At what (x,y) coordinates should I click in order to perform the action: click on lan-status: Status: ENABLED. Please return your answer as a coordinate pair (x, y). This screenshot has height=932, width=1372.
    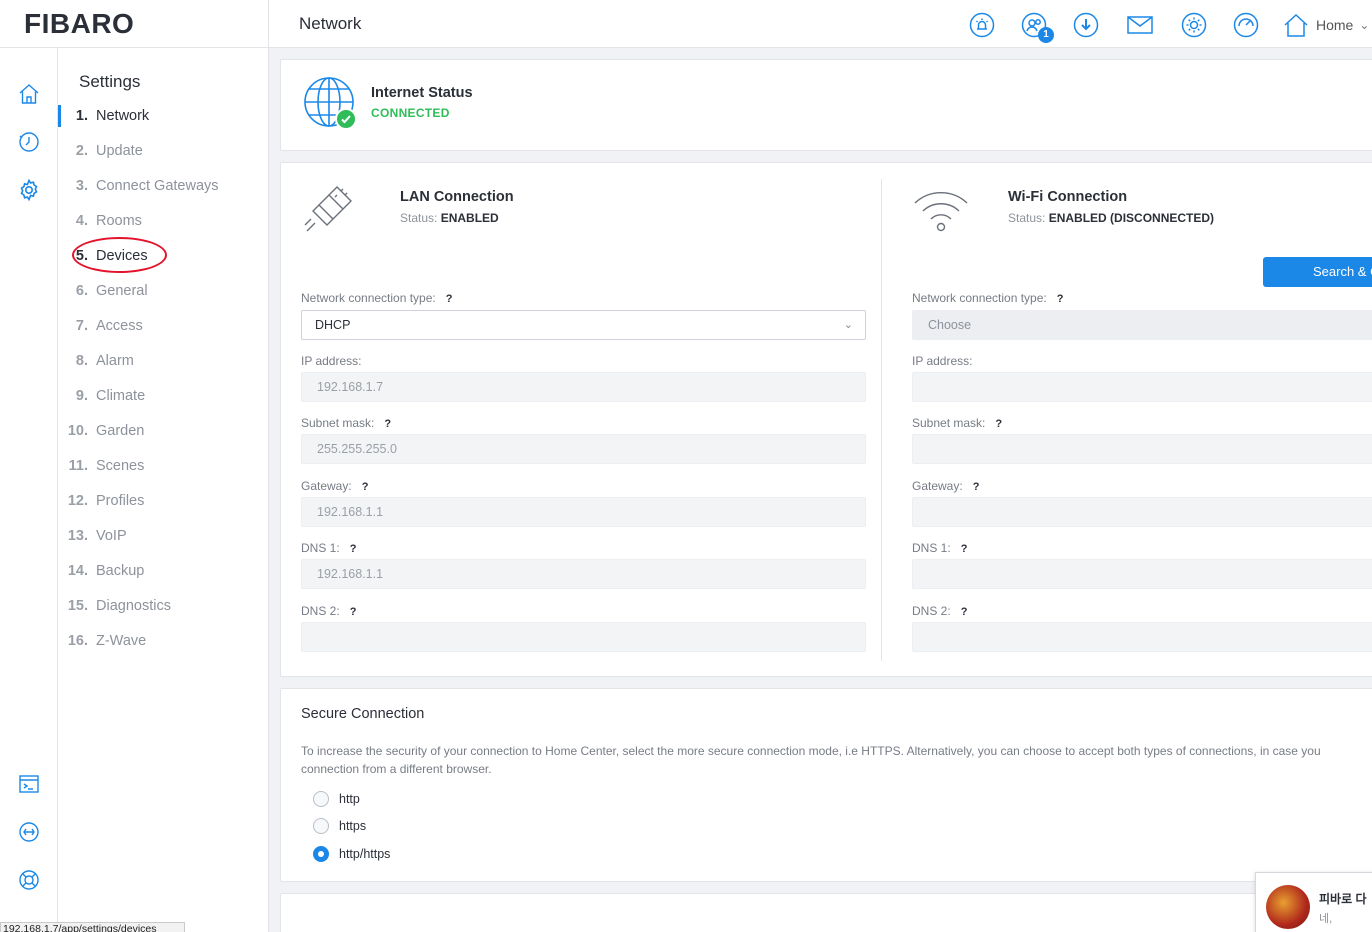
    Looking at the image, I should click on (449, 218).